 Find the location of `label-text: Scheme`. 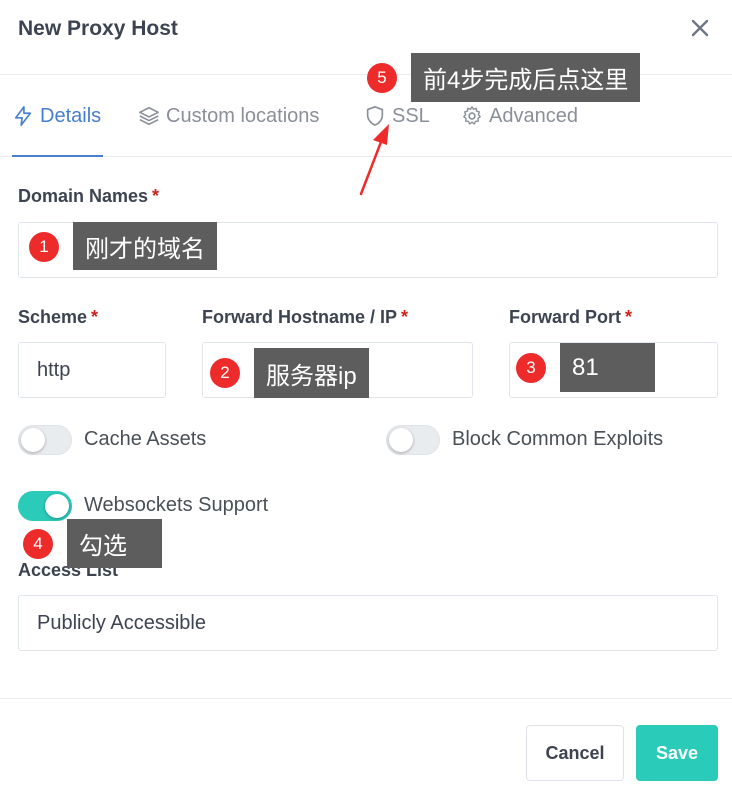

label-text: Scheme is located at coordinates (53, 317).